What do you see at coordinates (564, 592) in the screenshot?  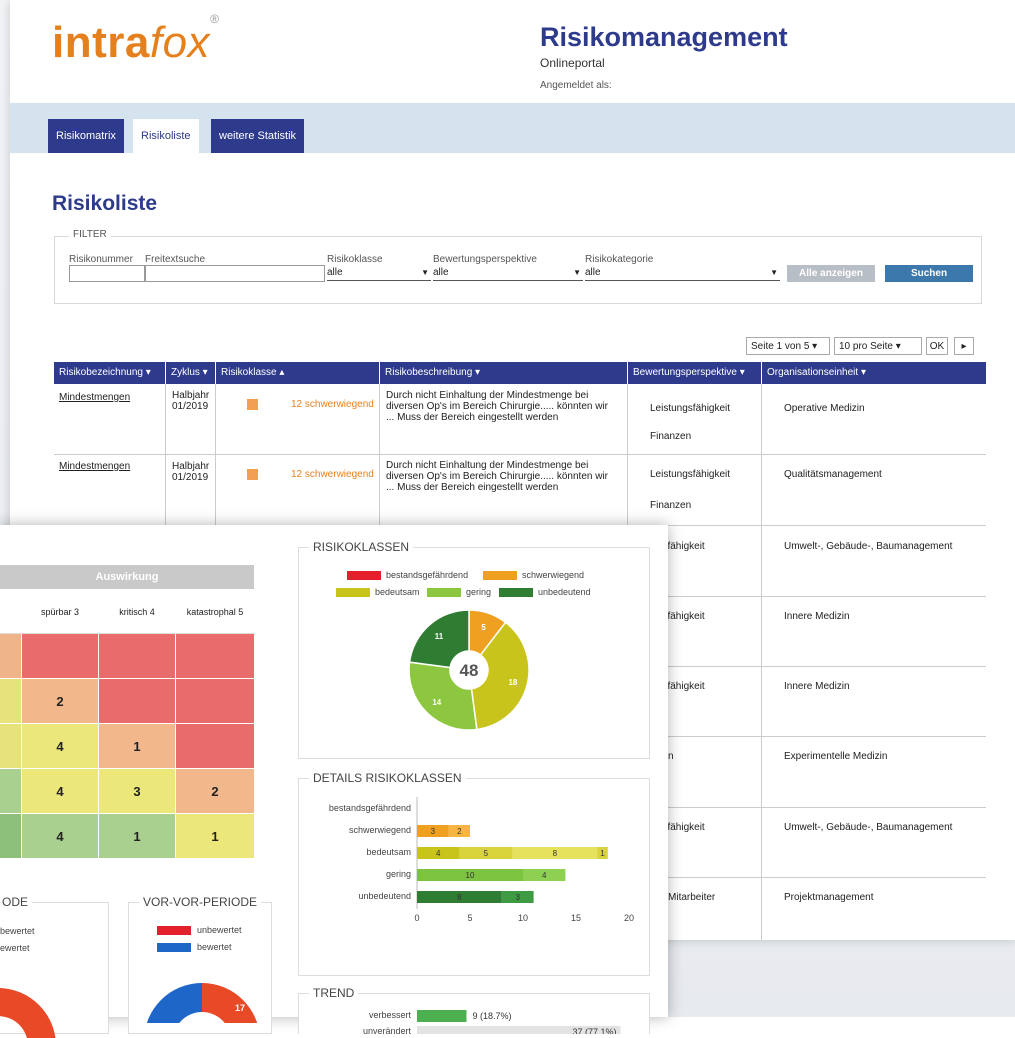 I see `legend-label: unbedeutend` at bounding box center [564, 592].